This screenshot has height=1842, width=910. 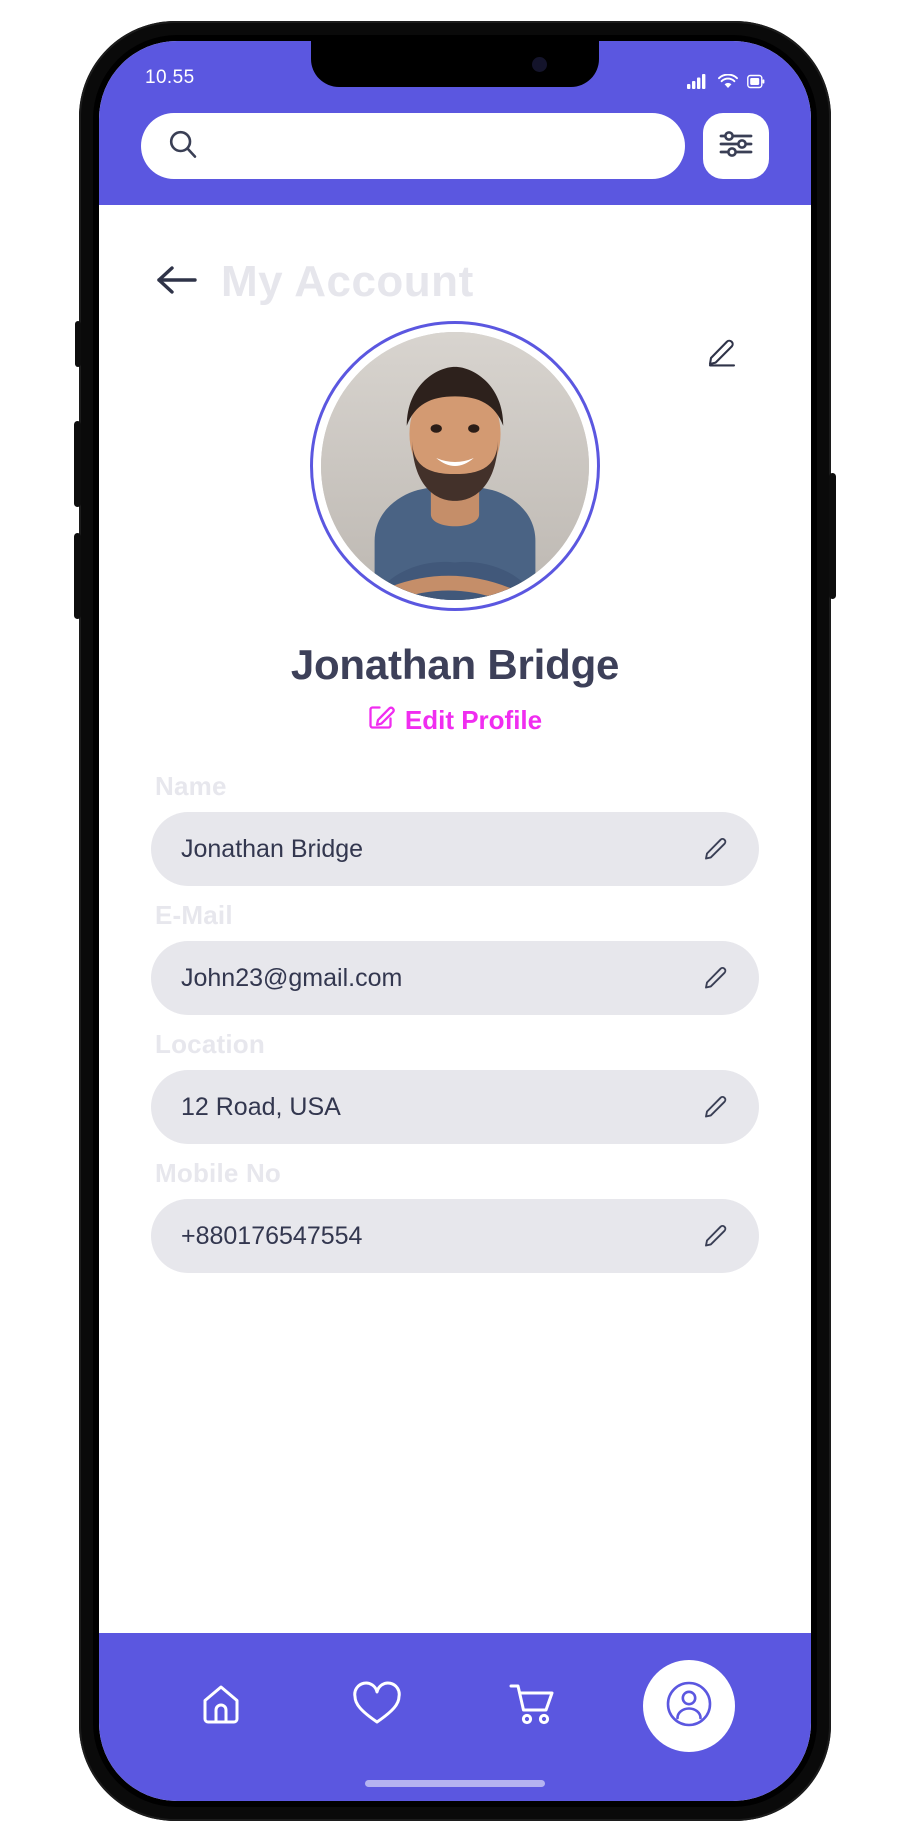 I want to click on field-email: E-Mail John23@gmail.com, so click(x=455, y=957).